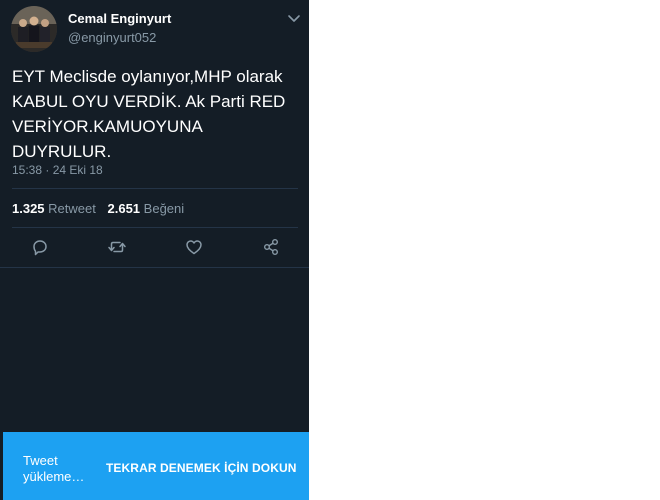 The image size is (660, 500). I want to click on like-label: Beğeni, so click(164, 208).